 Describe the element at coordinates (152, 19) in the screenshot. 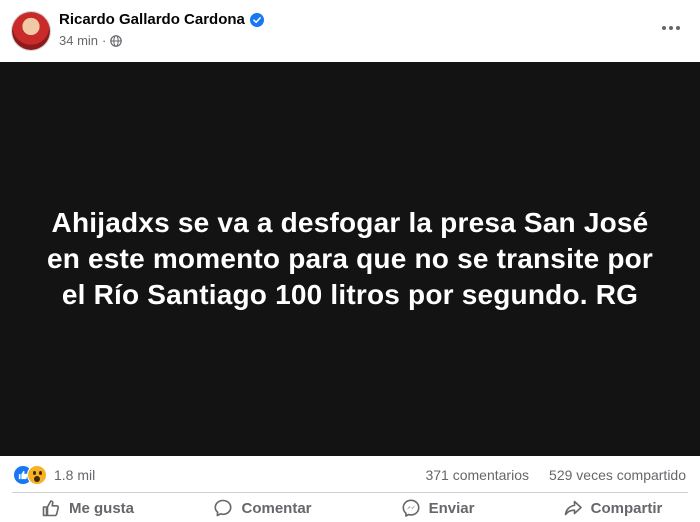

I see `author-name: Ricardo Gallardo Cardona` at that location.